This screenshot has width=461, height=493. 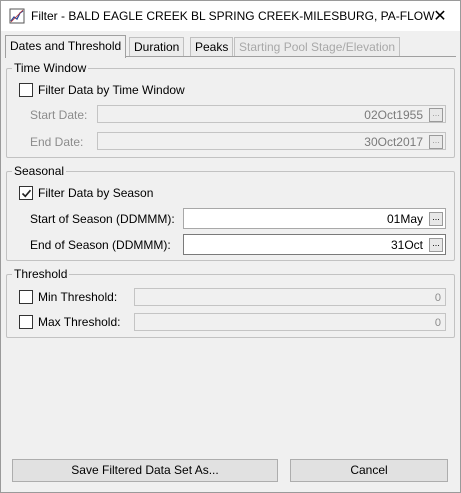 I want to click on start-of-season-label: Start of Season (DDMMM):, so click(x=102, y=219).